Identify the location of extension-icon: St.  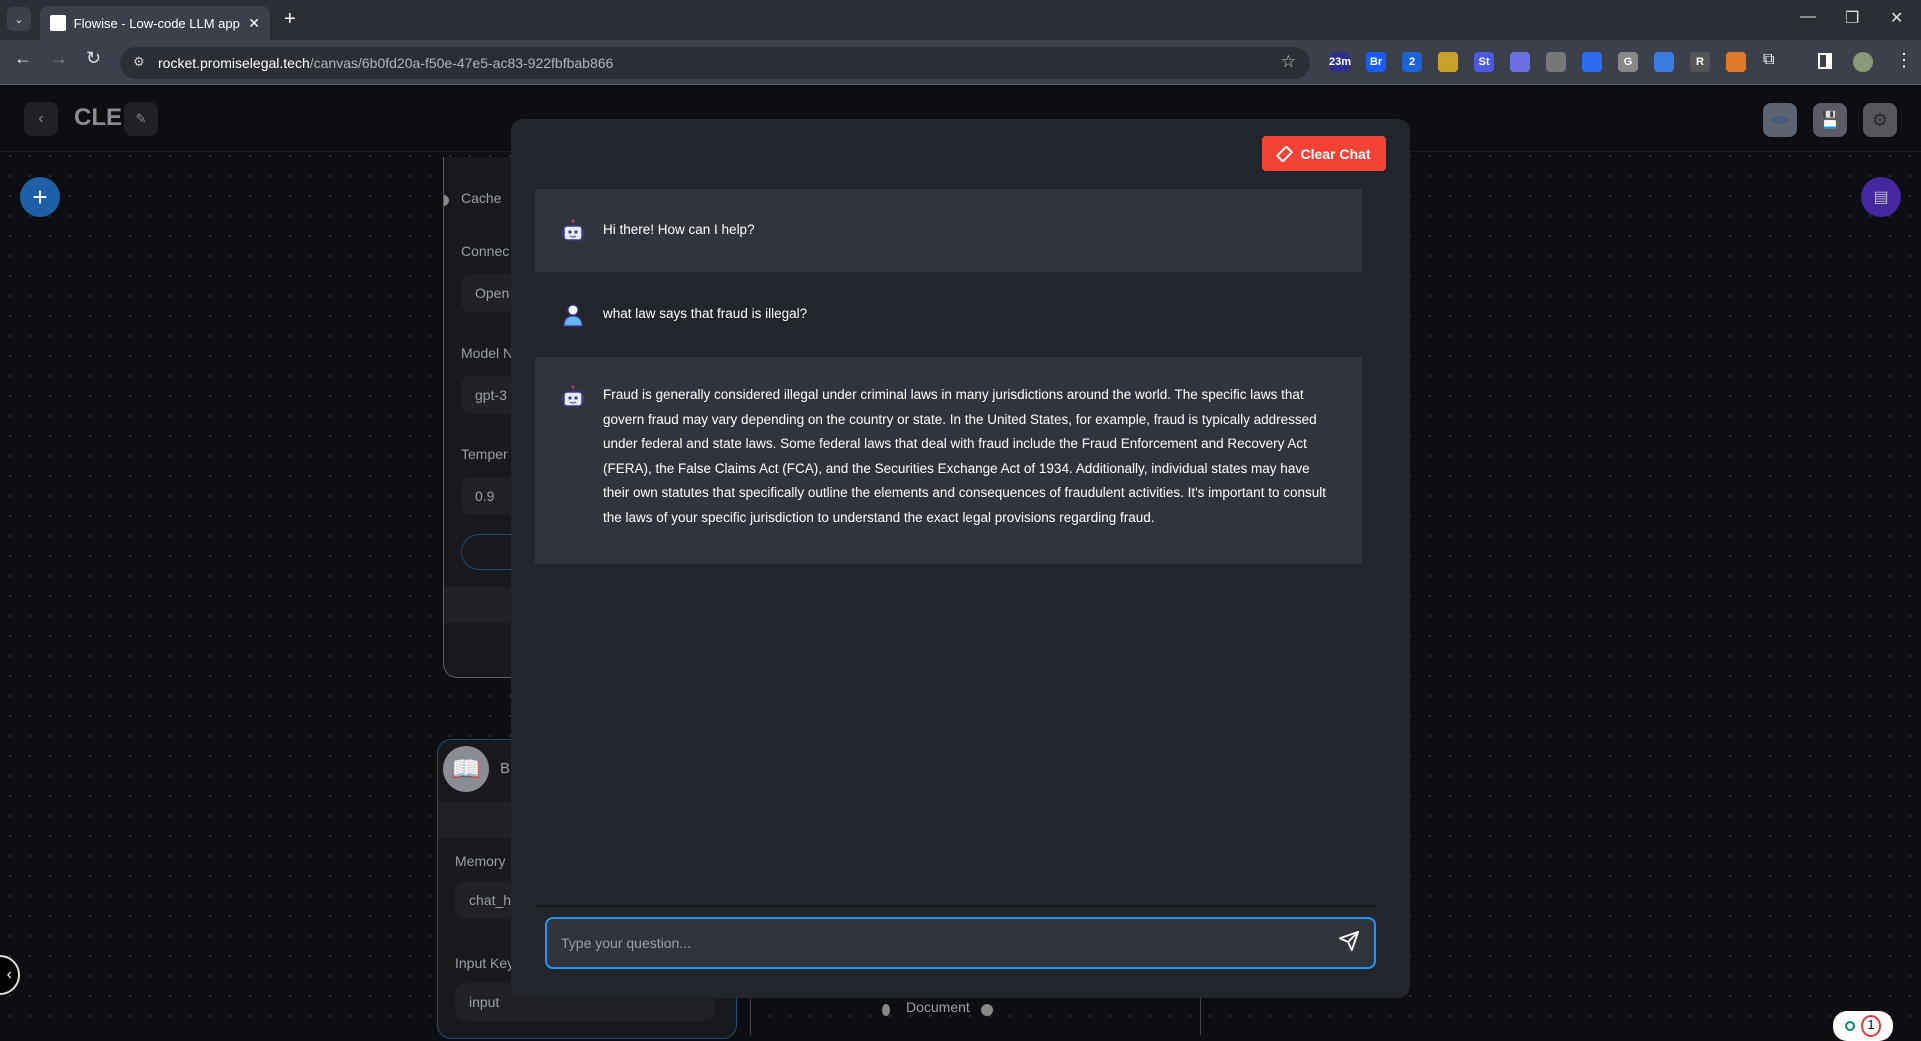
(1484, 62).